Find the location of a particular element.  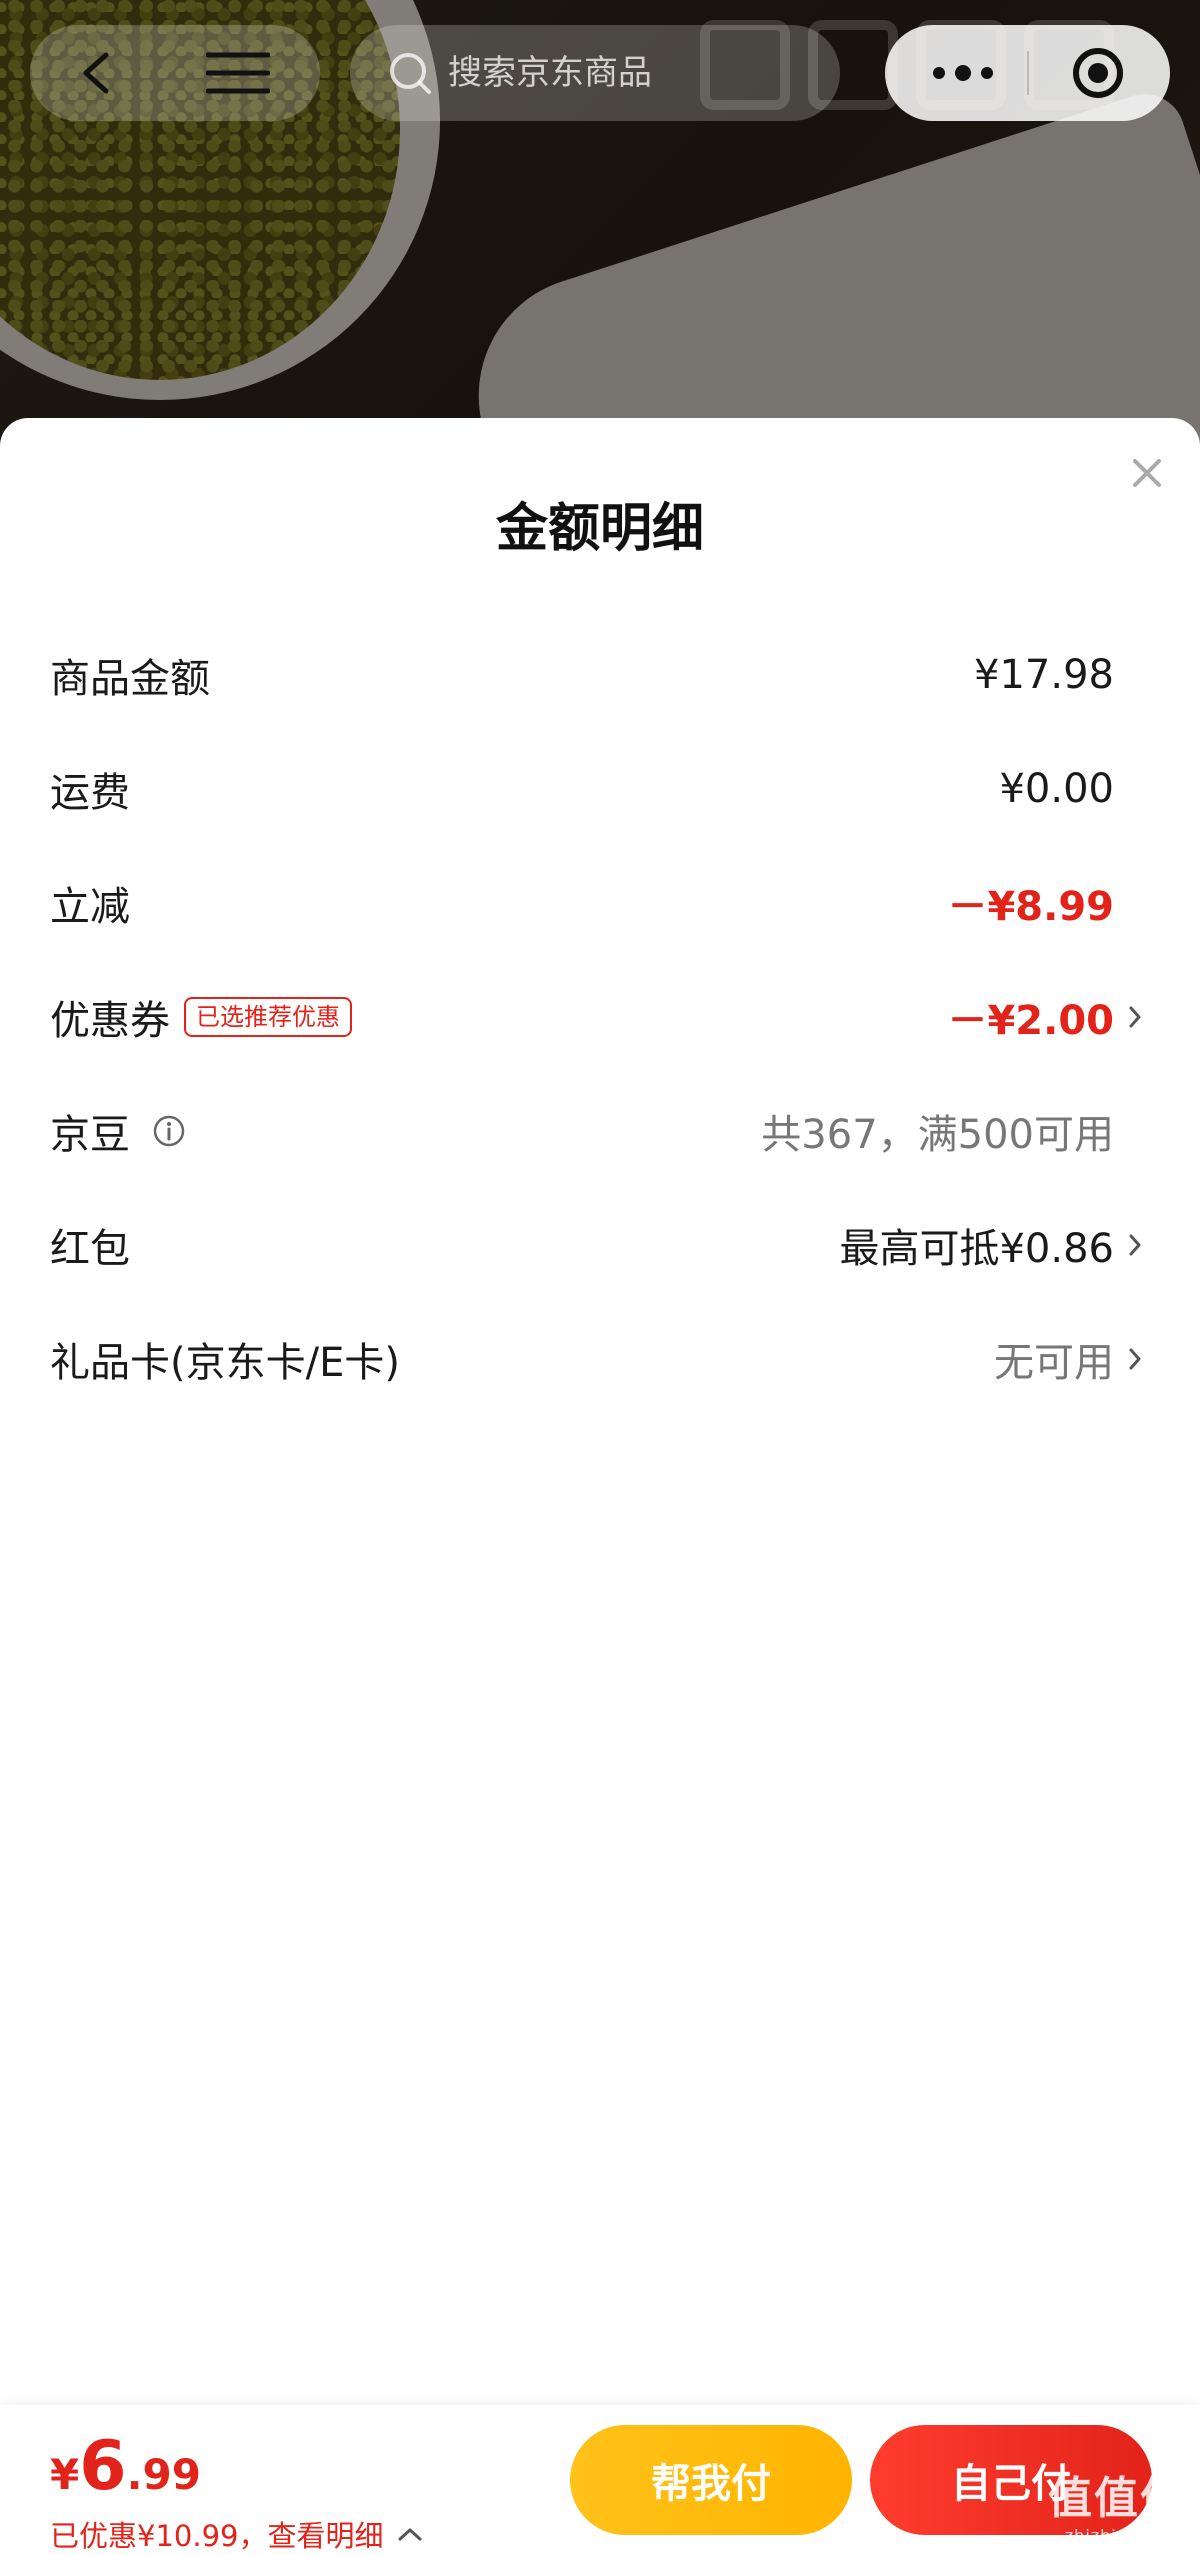

watermark-text: 值值值 is located at coordinates (1117, 2498).